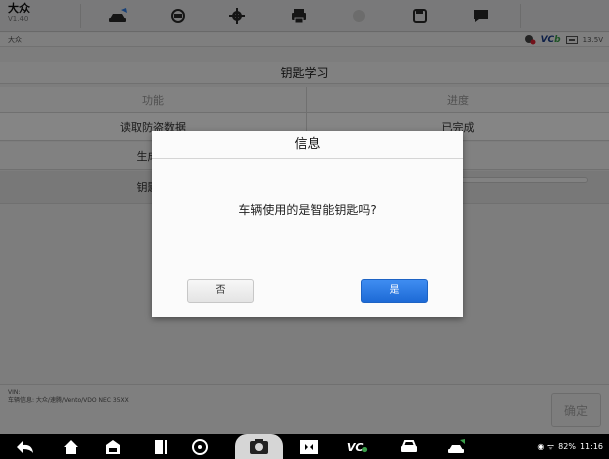  I want to click on vehicle-icon, so click(409, 446).